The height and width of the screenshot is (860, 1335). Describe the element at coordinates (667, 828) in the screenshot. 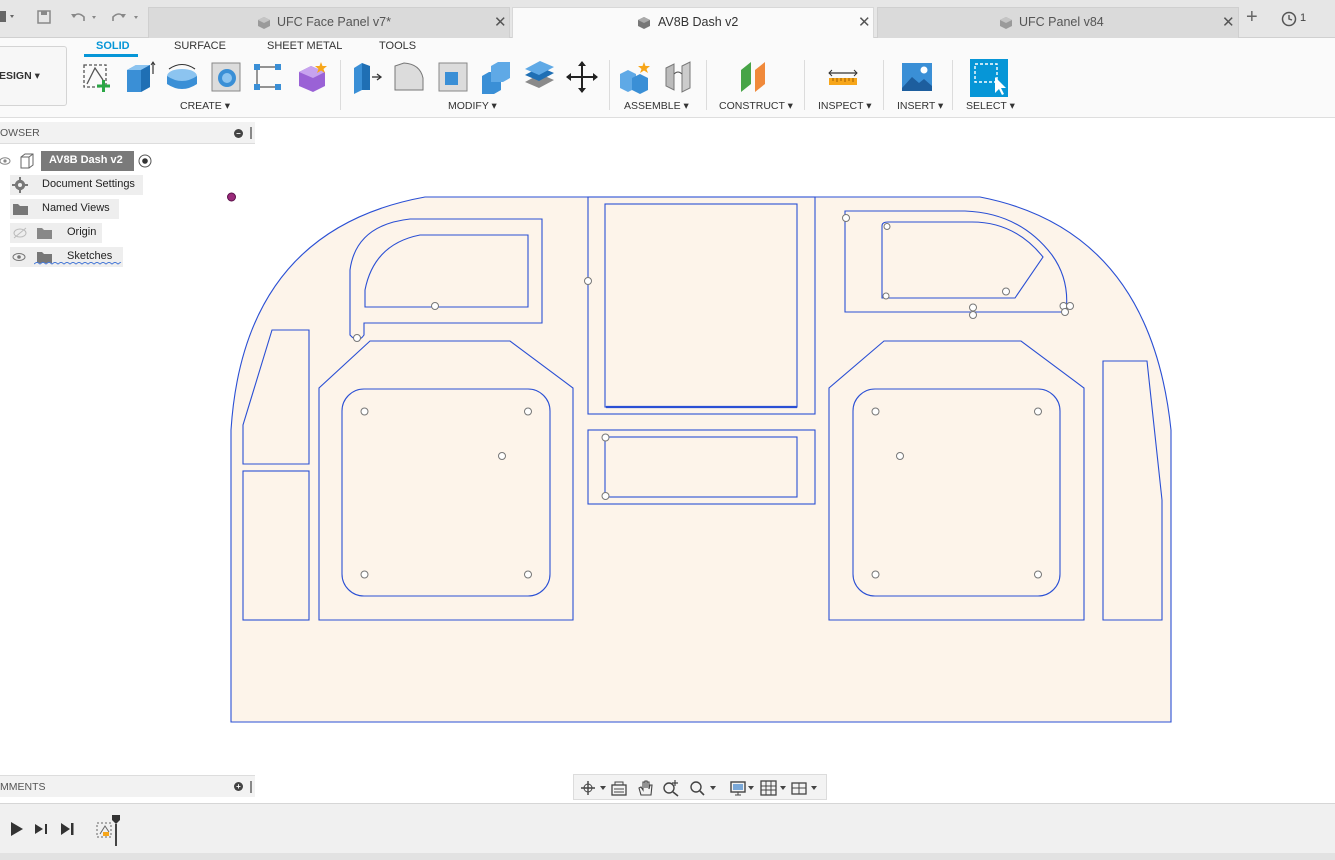

I see `timeline-bar` at that location.